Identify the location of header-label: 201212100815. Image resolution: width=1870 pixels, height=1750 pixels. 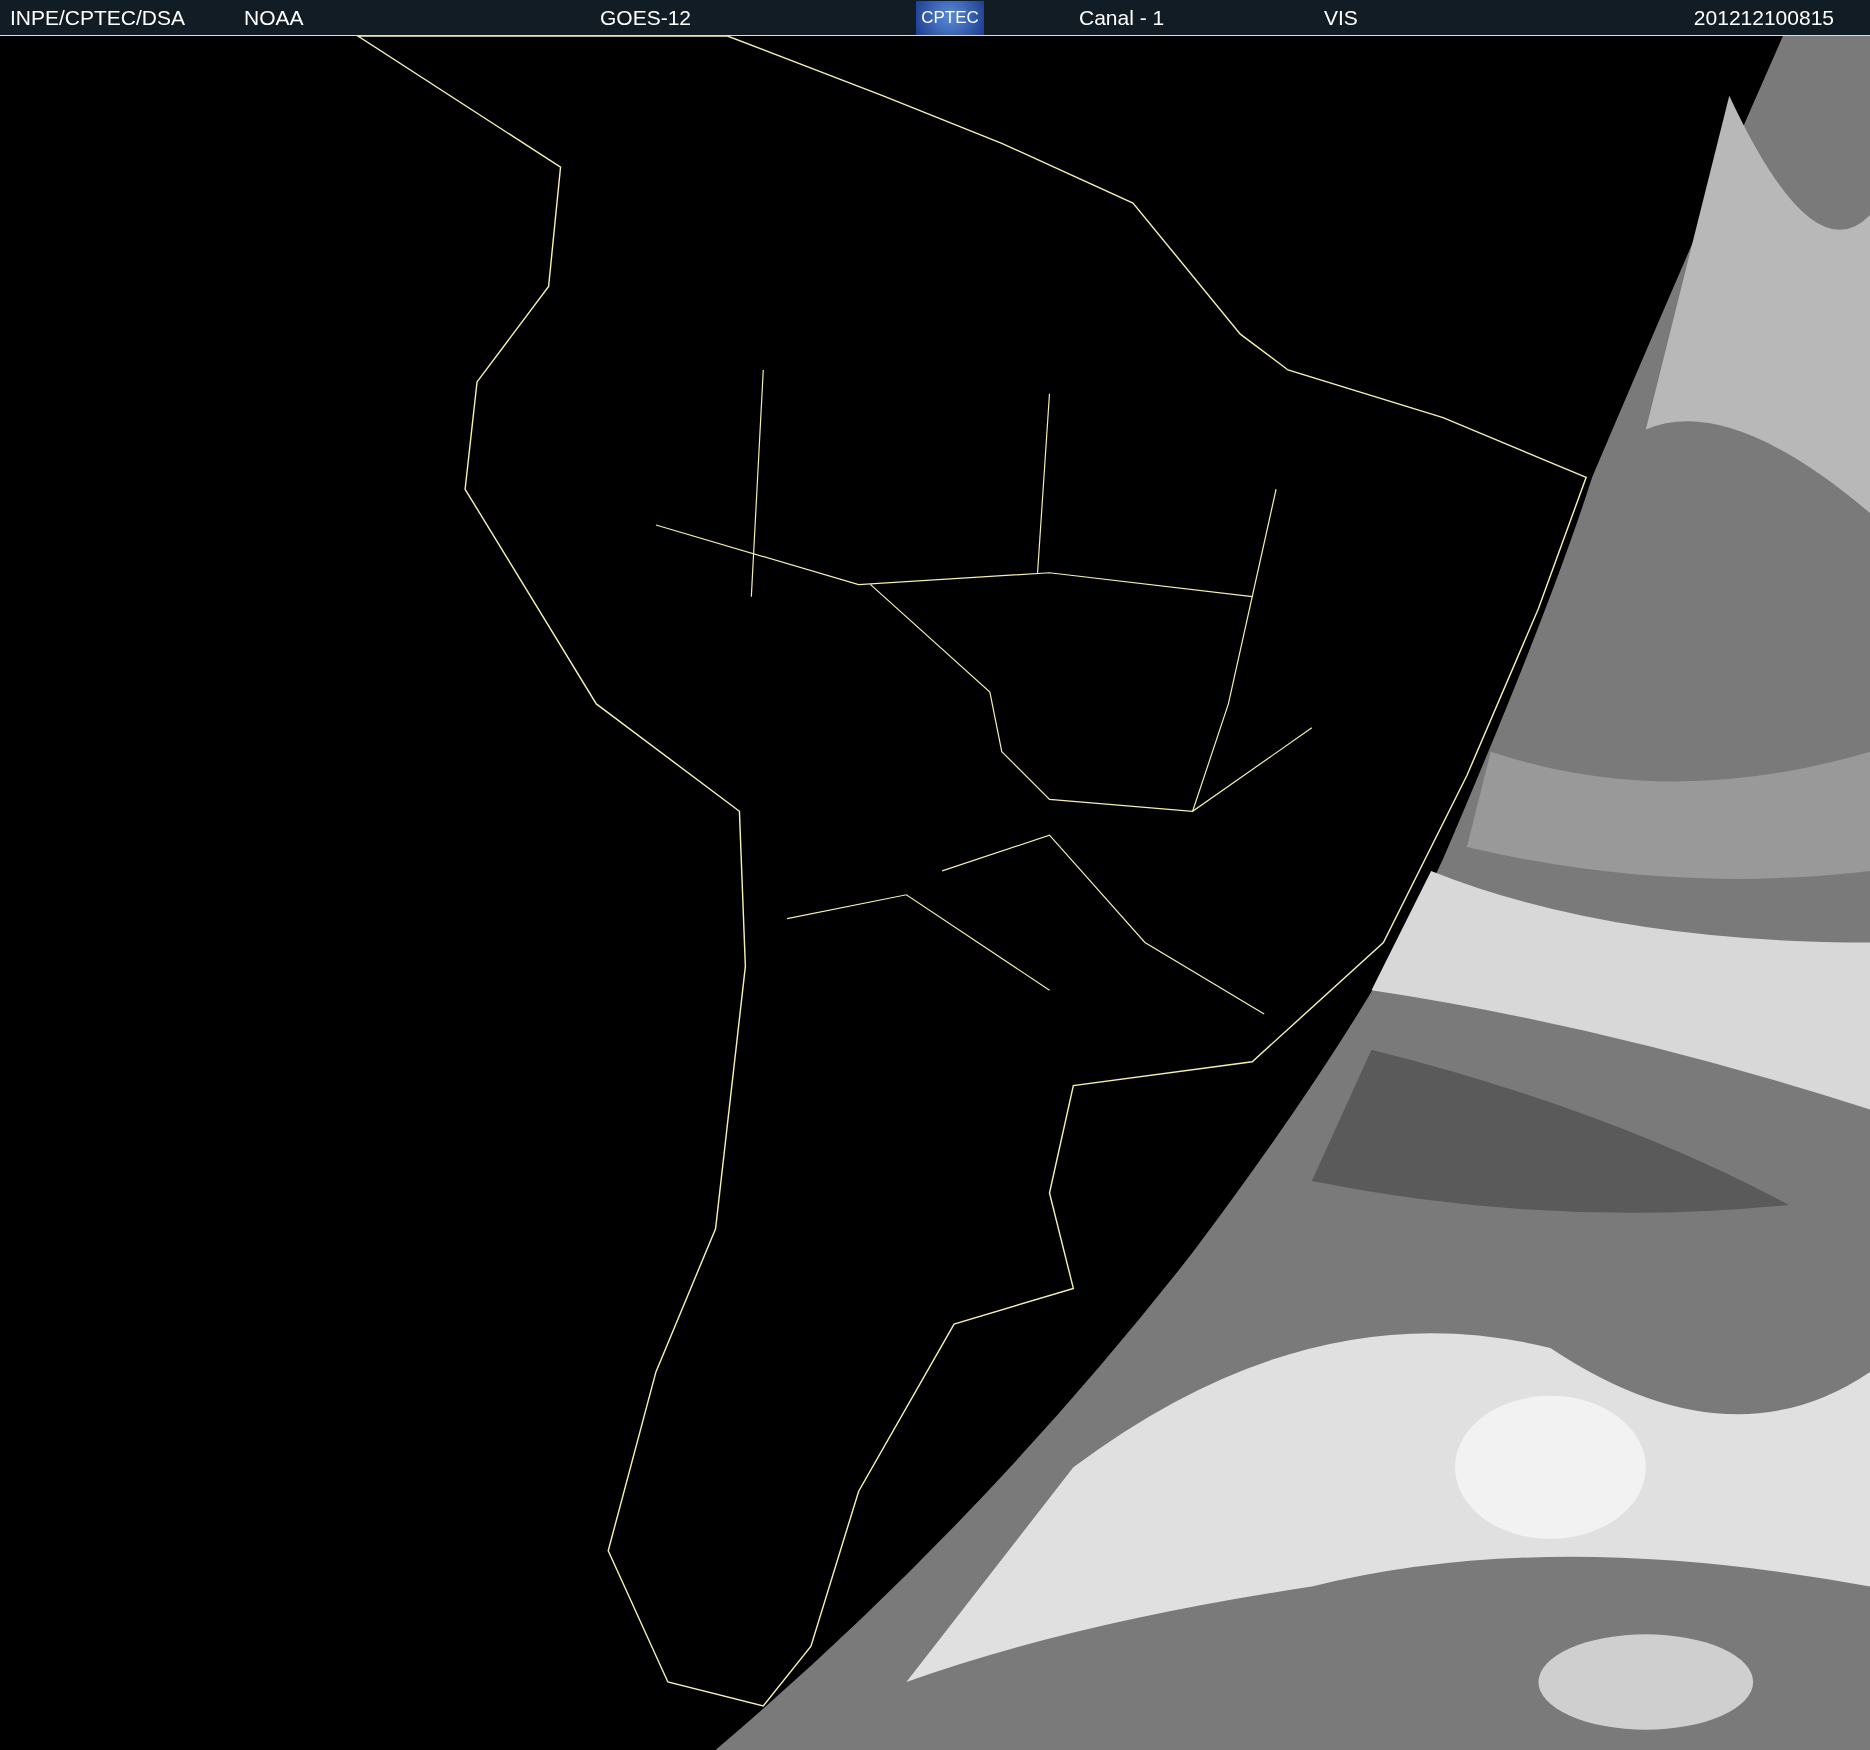
(1763, 17).